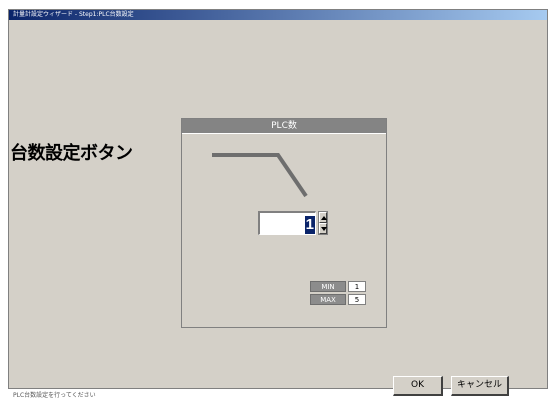 The height and width of the screenshot is (399, 557). I want to click on max-label: MAX, so click(328, 299).